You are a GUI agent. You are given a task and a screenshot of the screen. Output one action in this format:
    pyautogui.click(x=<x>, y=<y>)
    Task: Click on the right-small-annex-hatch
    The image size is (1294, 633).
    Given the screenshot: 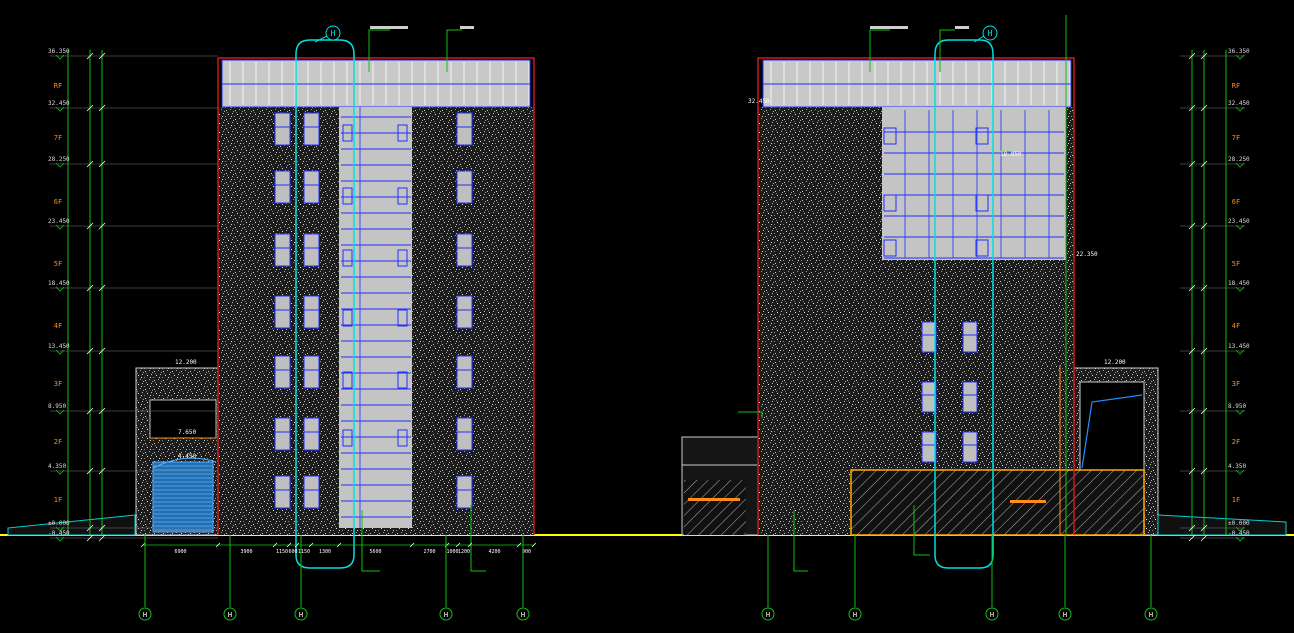 What is the action you would take?
    pyautogui.click(x=715, y=507)
    